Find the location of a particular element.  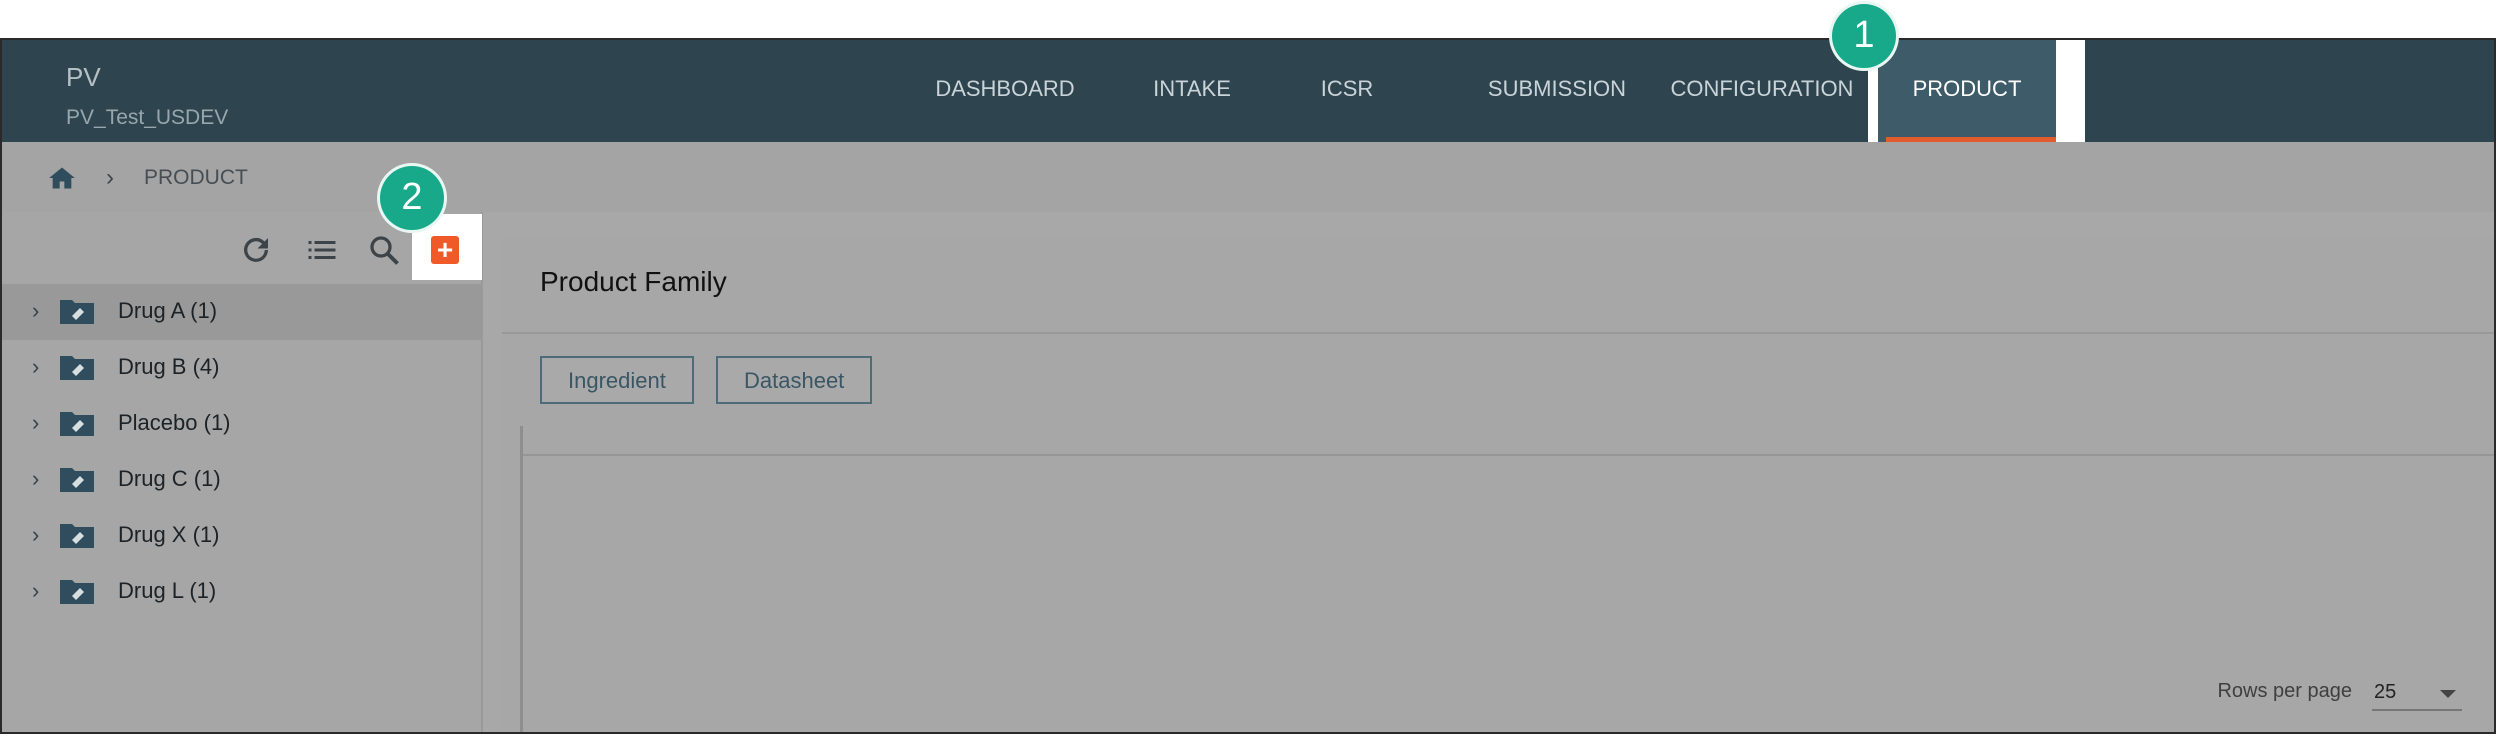

plus-icon: + is located at coordinates (445, 249).